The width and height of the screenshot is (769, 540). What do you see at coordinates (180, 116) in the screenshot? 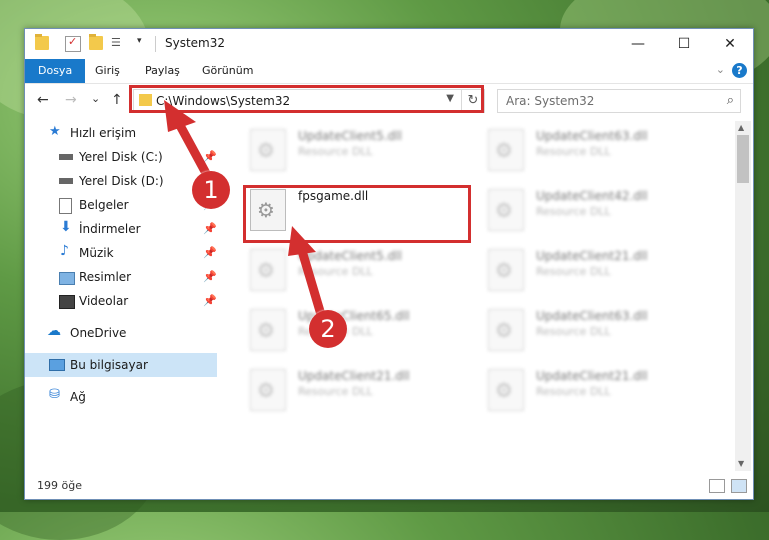
I see `arrow-1-head` at bounding box center [180, 116].